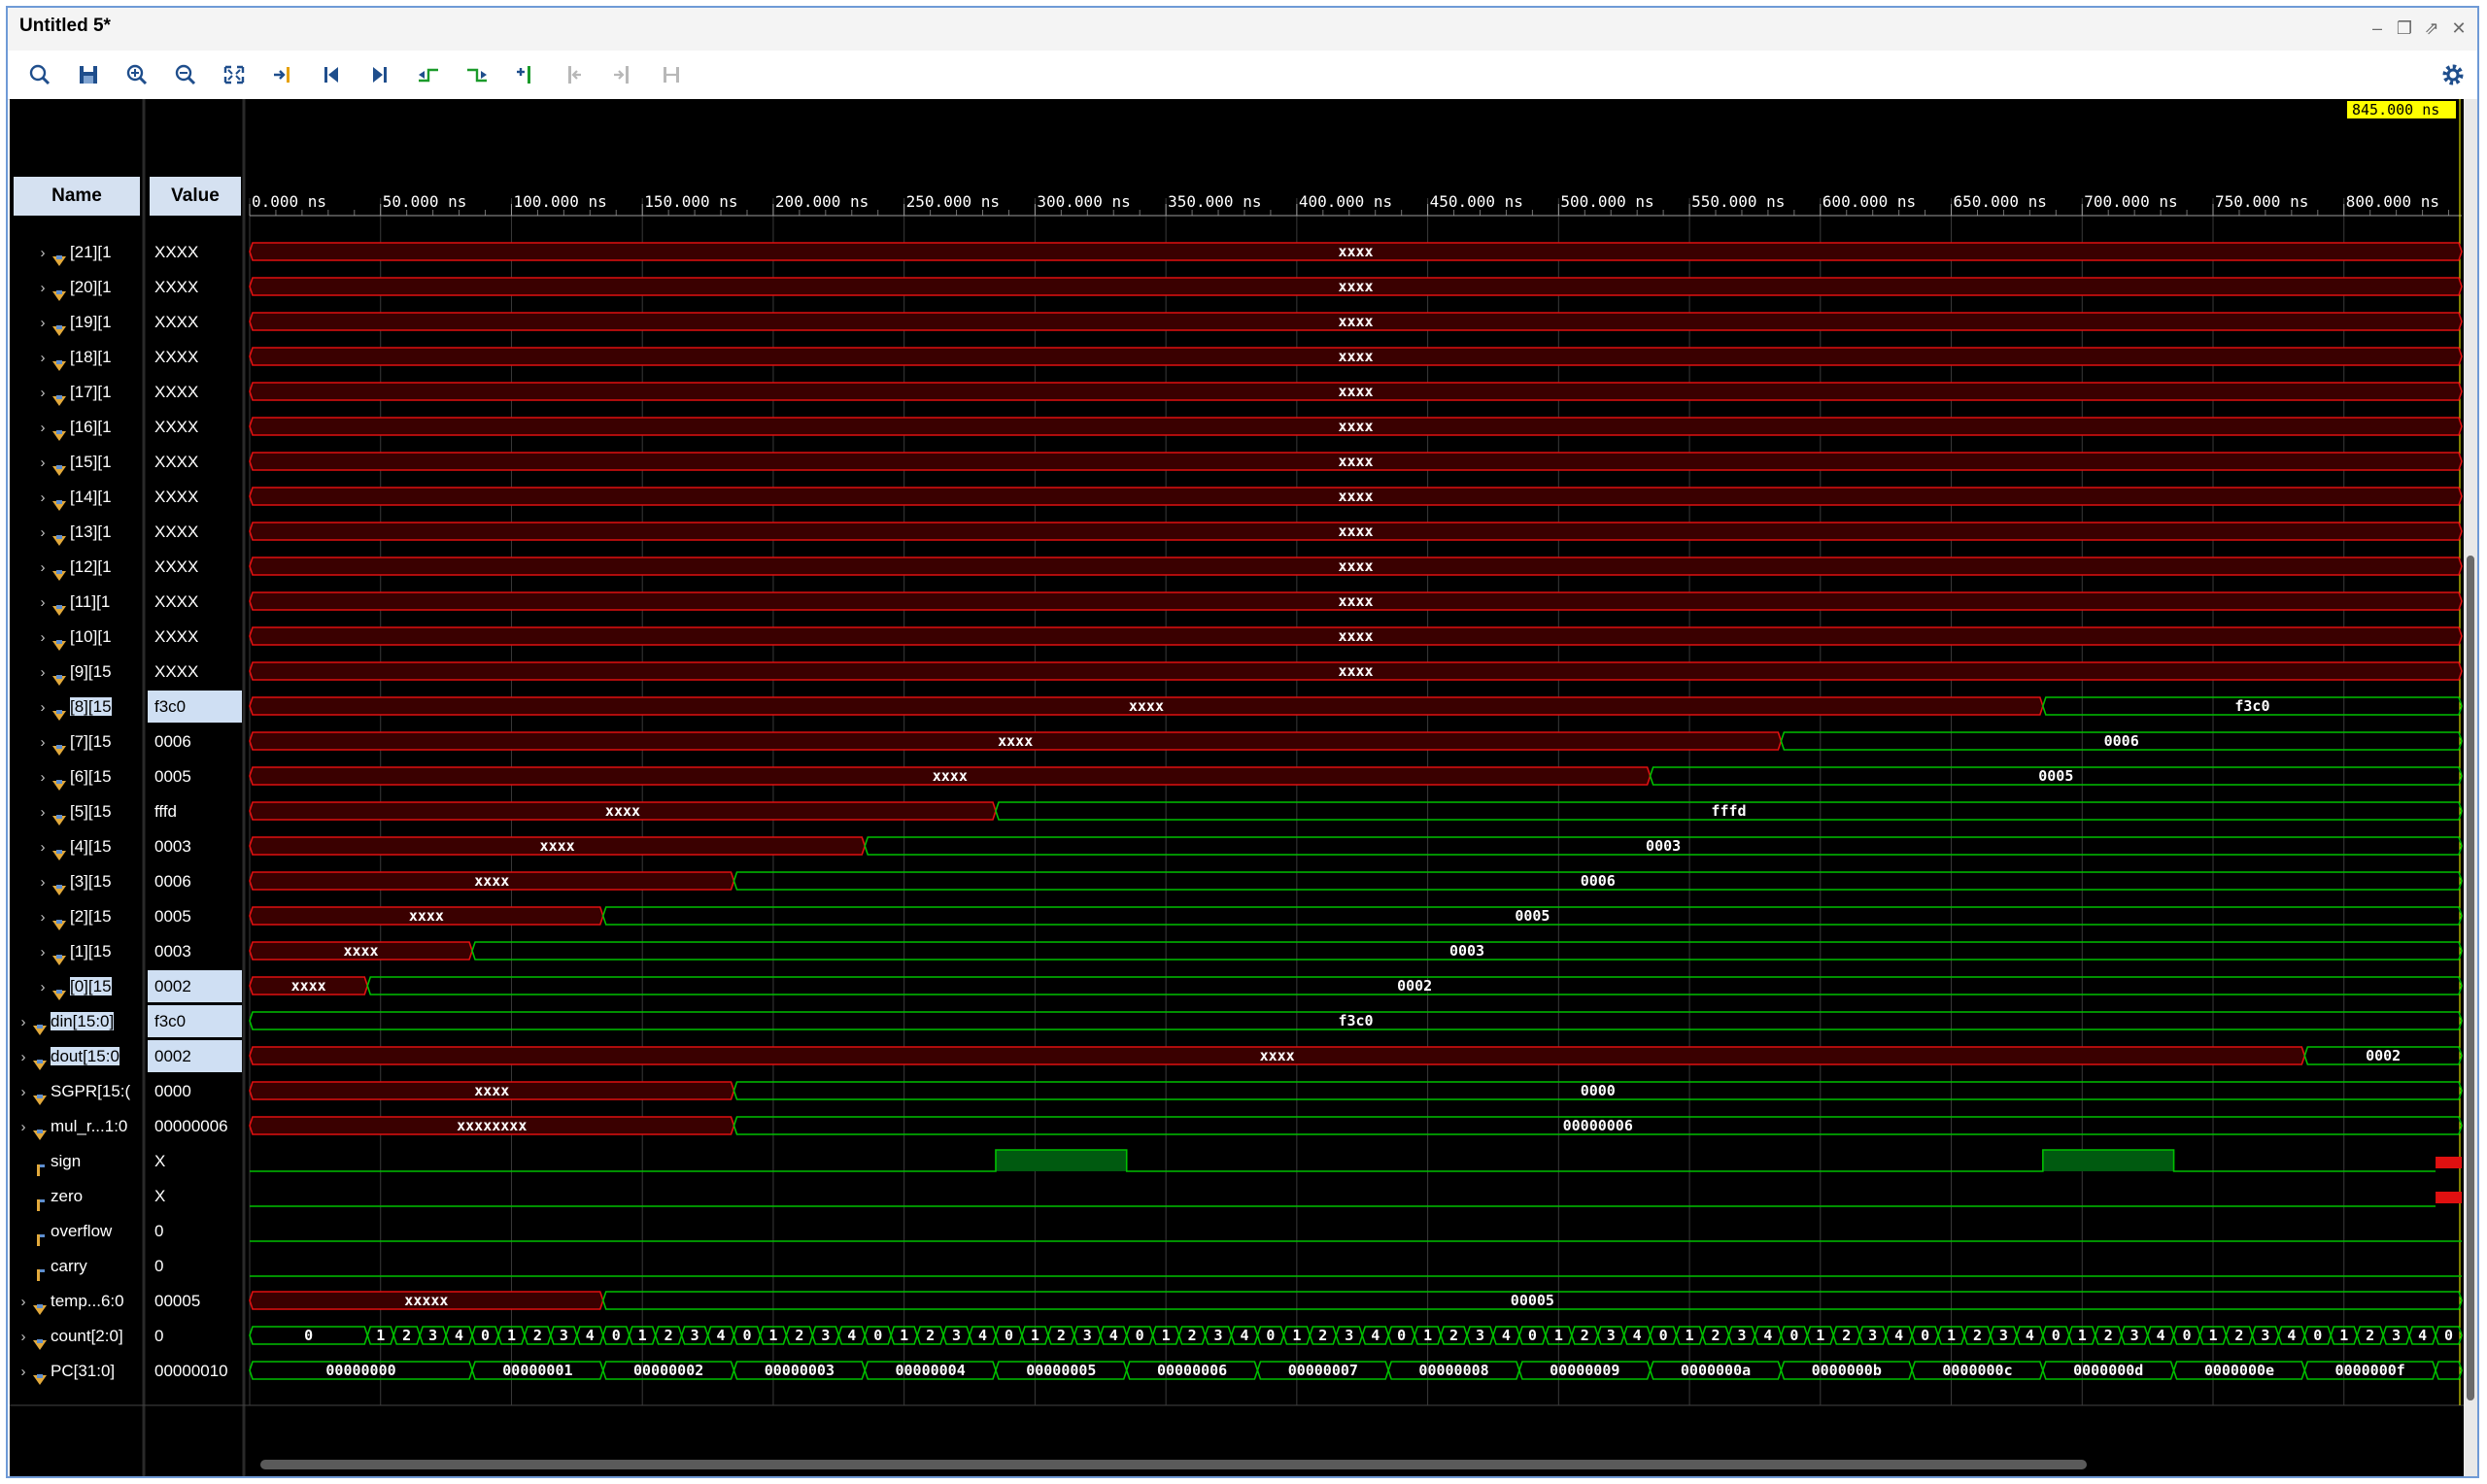 Image resolution: width=2487 pixels, height=1484 pixels. Describe the element at coordinates (89, 357) in the screenshot. I see `signal-name: › [18][1` at that location.